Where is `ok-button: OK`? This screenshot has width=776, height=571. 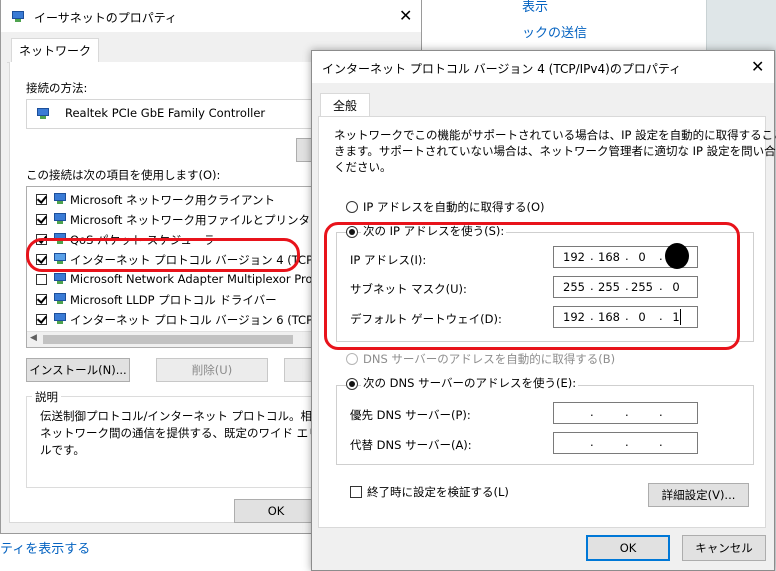 ok-button: OK is located at coordinates (628, 548).